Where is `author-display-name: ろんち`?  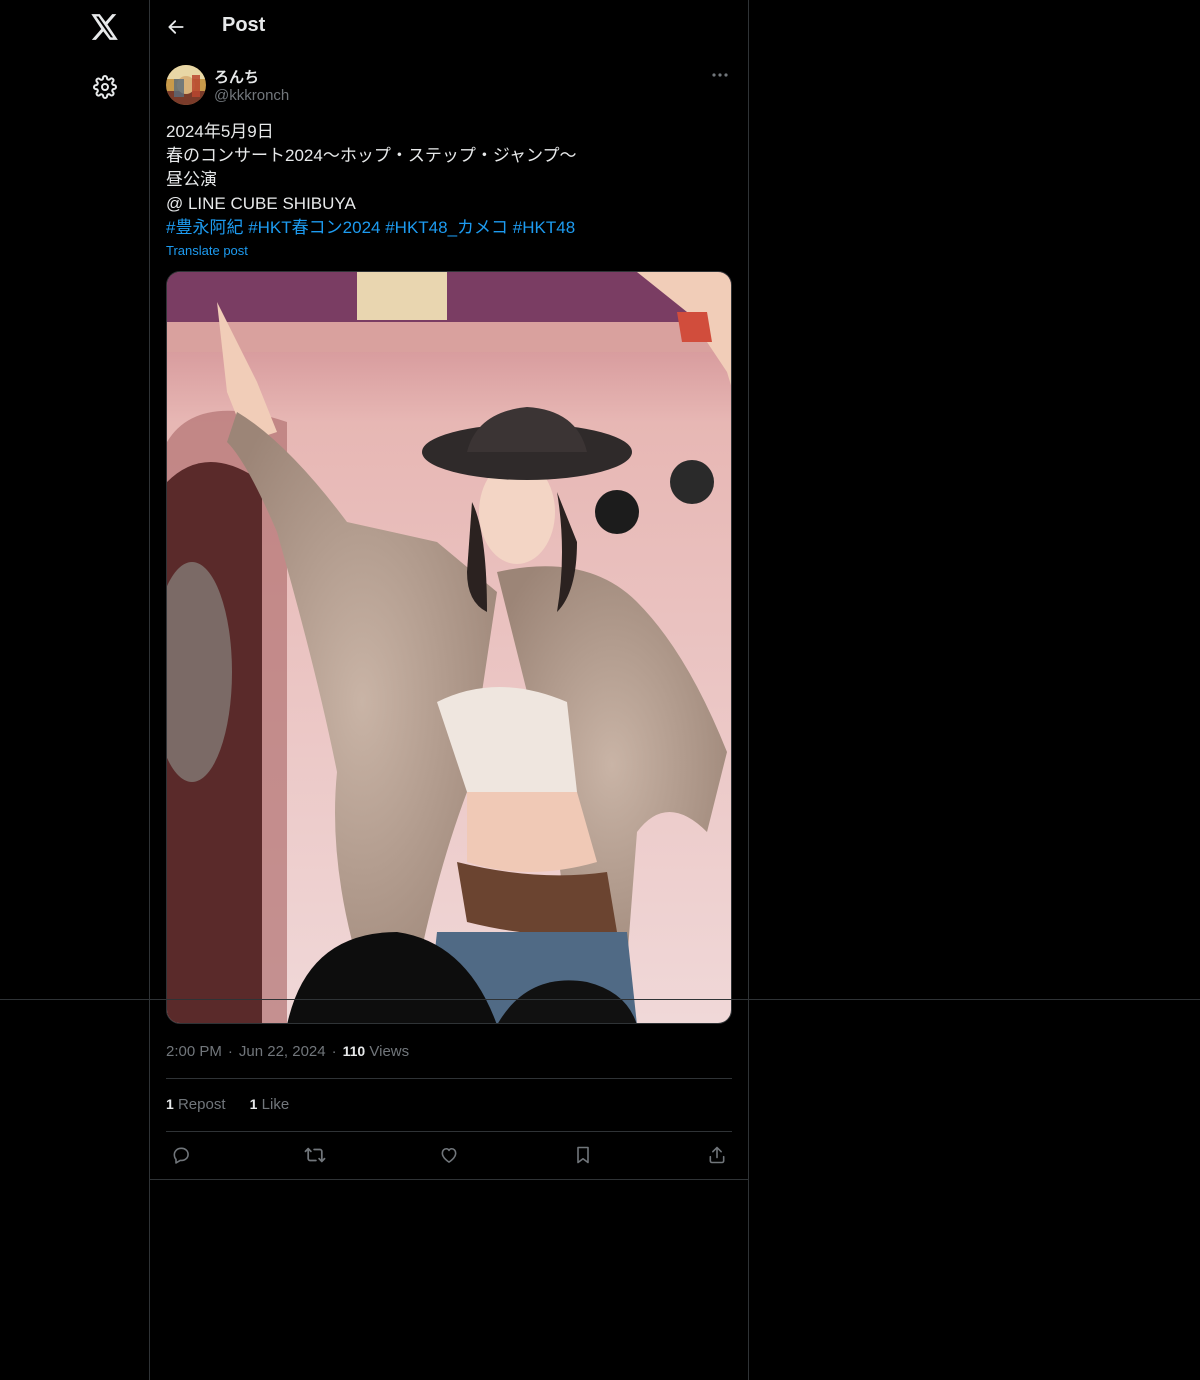
author-display-name: ろんち is located at coordinates (236, 76).